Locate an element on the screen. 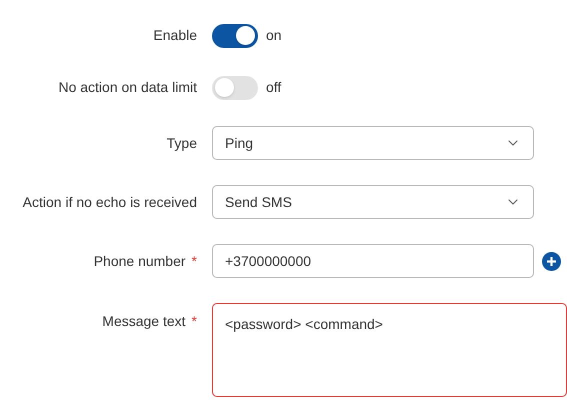 The height and width of the screenshot is (406, 567). message-field: <password> <command> is located at coordinates (389, 350).